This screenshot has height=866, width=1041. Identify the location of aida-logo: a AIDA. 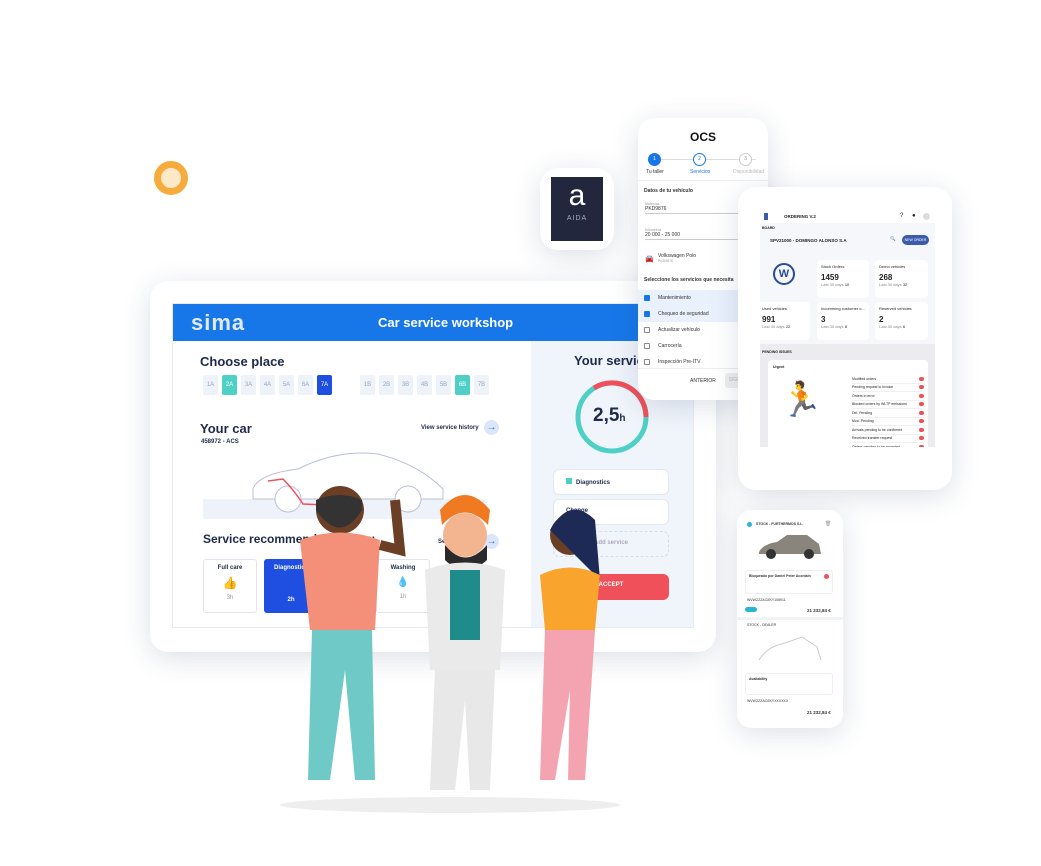
(577, 209).